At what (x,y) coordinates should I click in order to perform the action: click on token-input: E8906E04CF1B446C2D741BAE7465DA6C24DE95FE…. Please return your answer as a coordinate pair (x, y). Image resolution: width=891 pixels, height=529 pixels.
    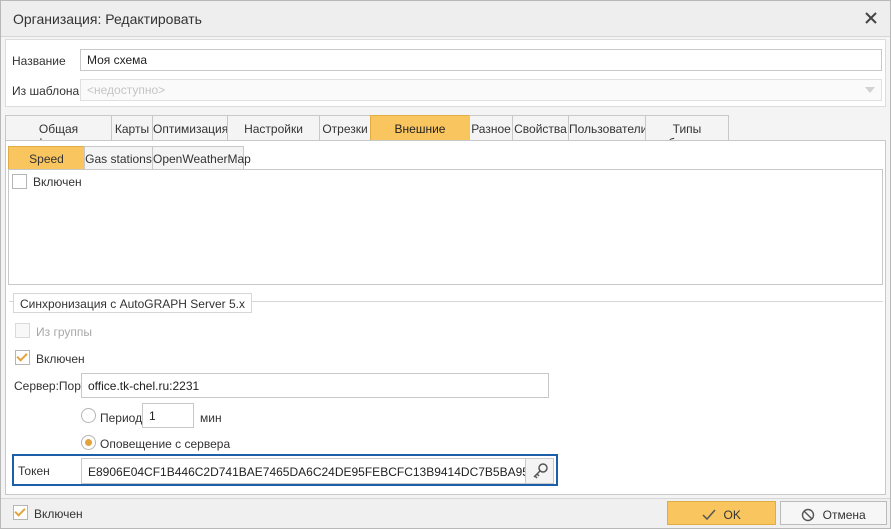
    Looking at the image, I should click on (317, 471).